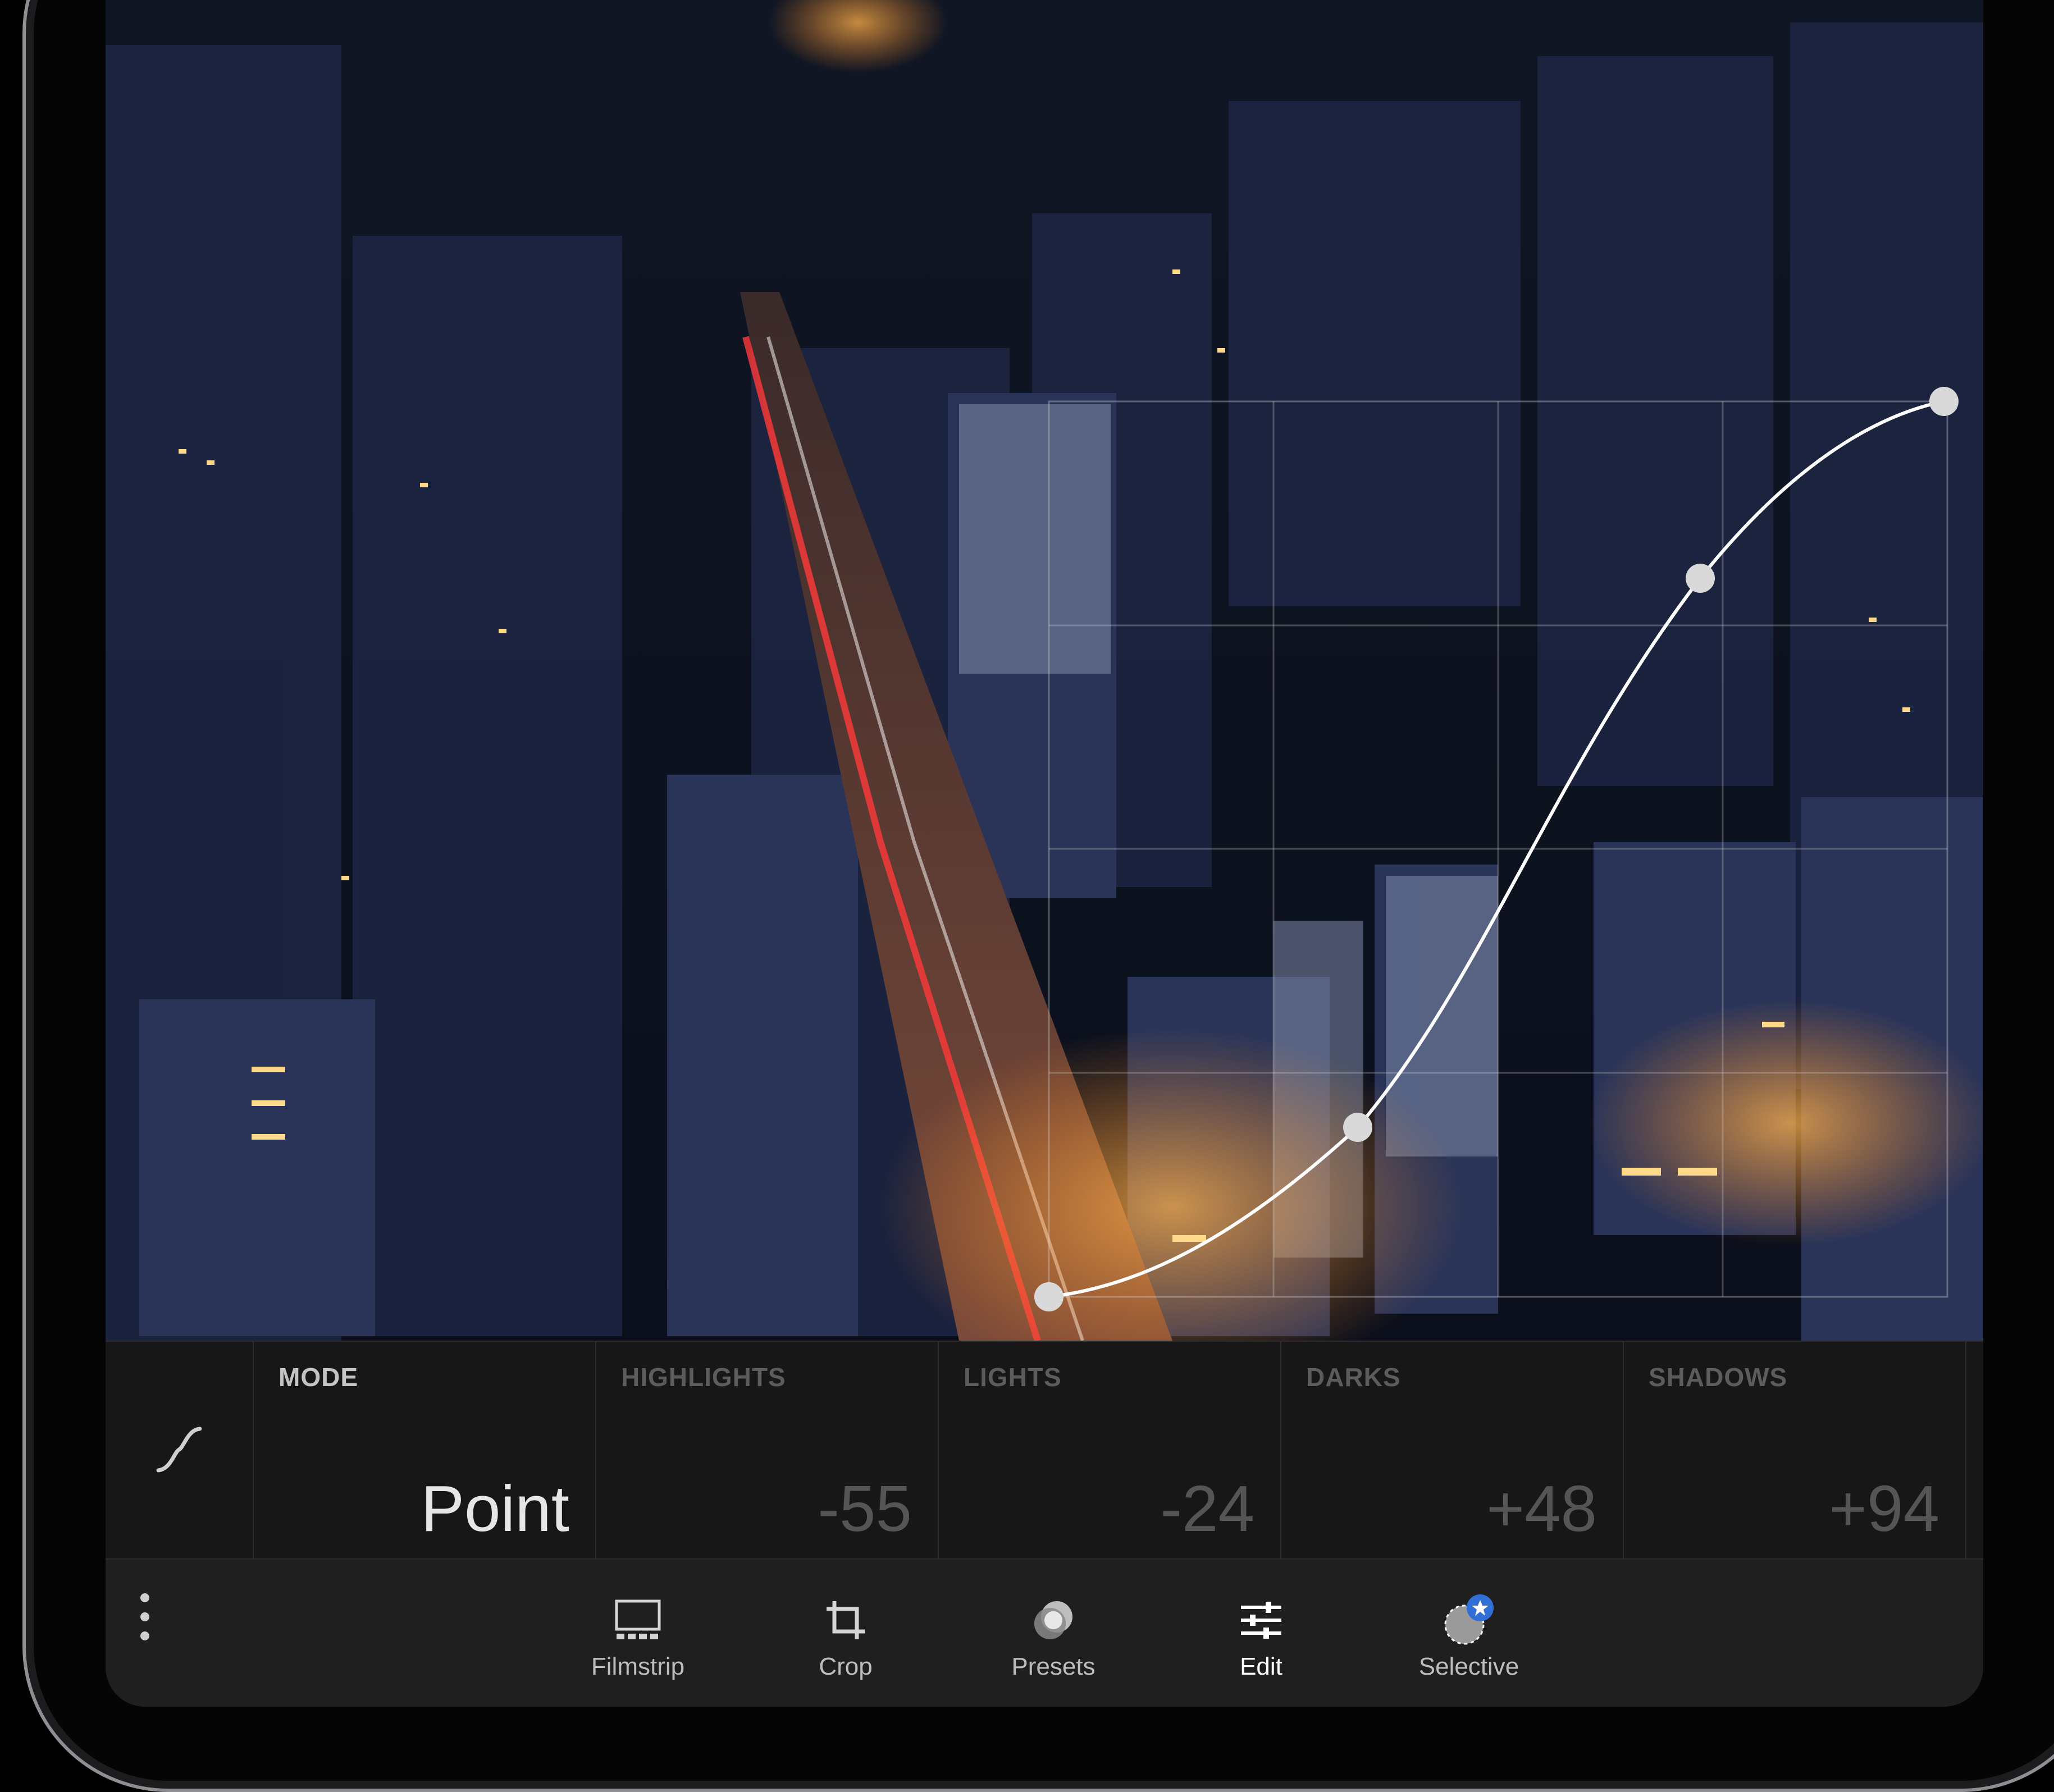 This screenshot has height=1792, width=2054. What do you see at coordinates (703, 1377) in the screenshot?
I see `highlights-label: HIGHLIGHTS` at bounding box center [703, 1377].